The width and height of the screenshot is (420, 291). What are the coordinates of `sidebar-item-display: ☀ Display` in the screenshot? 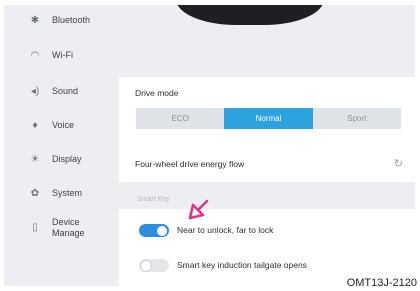 It's located at (55, 159).